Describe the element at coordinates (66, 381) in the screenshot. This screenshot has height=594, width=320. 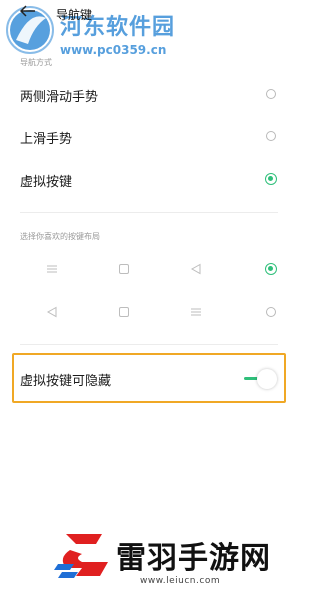
I see `hide-virtual-keys-label: 虚拟按键可隐藏` at that location.